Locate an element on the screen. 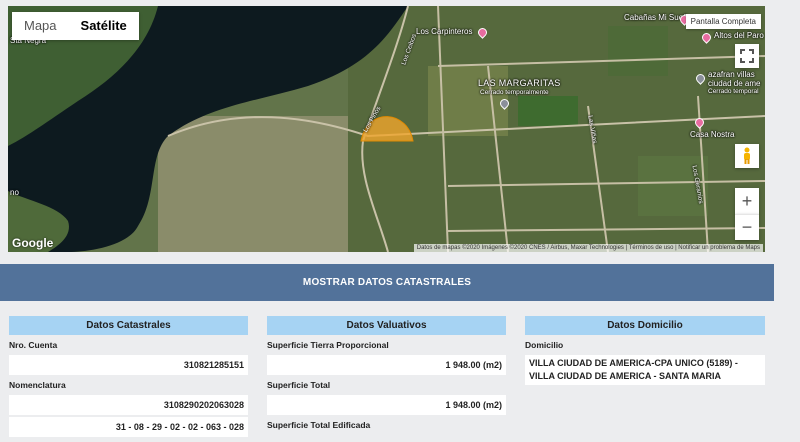  land-area-value: 1 948.00 (m2) is located at coordinates (386, 365).